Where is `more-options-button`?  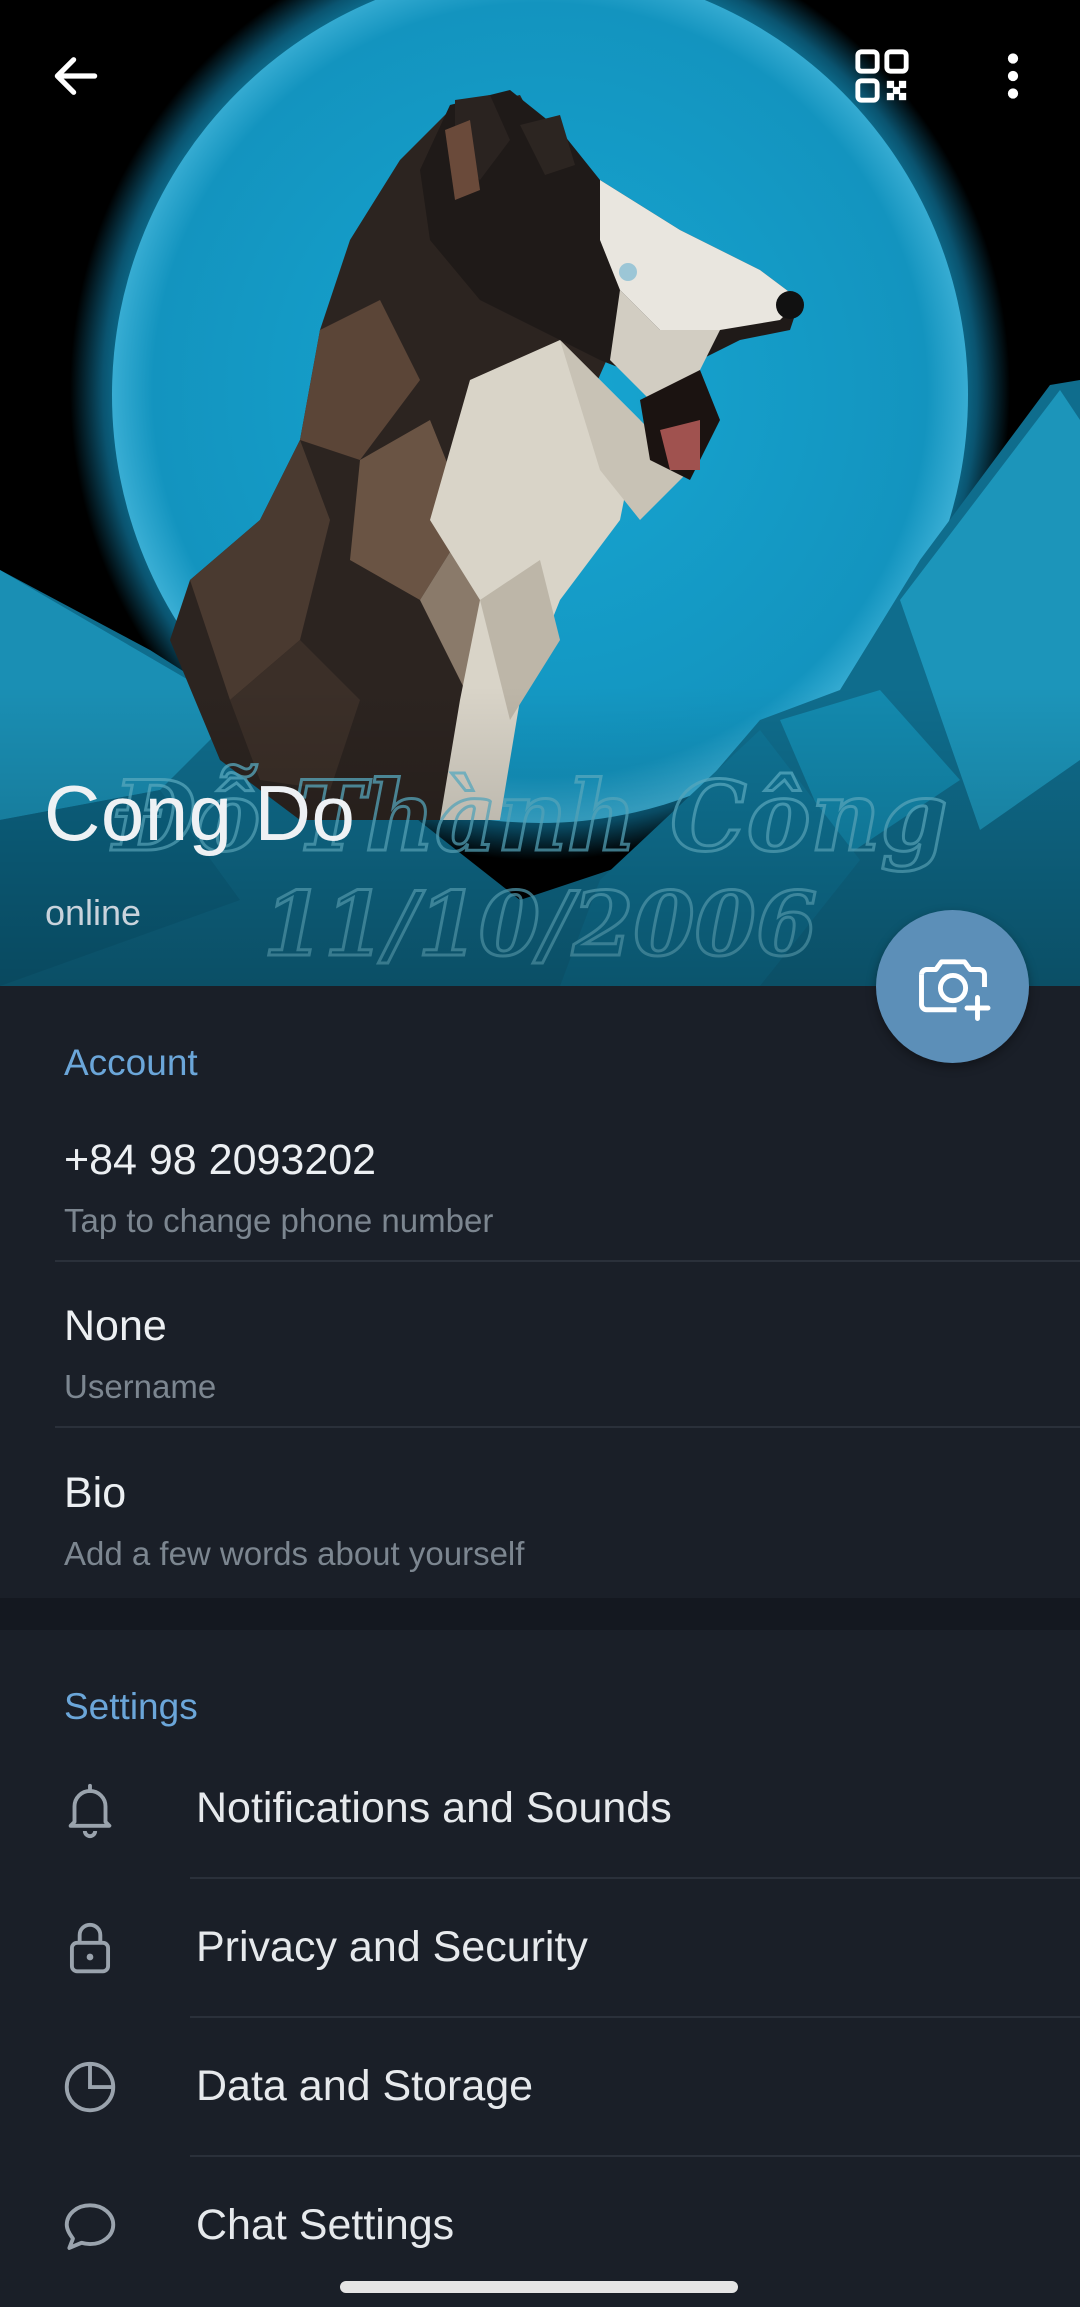 more-options-button is located at coordinates (1013, 76).